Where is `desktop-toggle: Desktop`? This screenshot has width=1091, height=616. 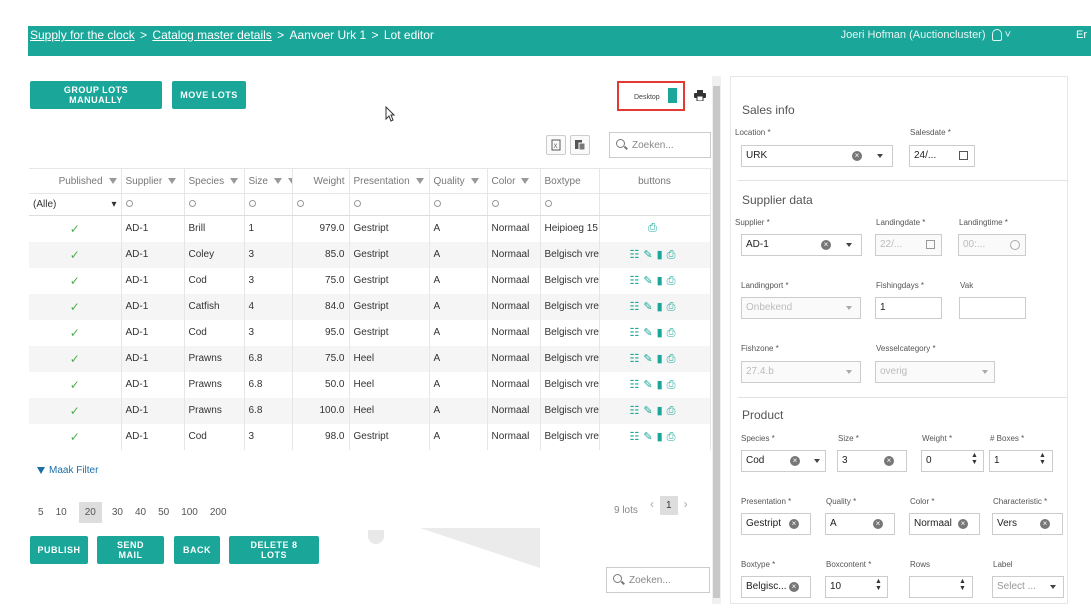
desktop-toggle: Desktop is located at coordinates (651, 96).